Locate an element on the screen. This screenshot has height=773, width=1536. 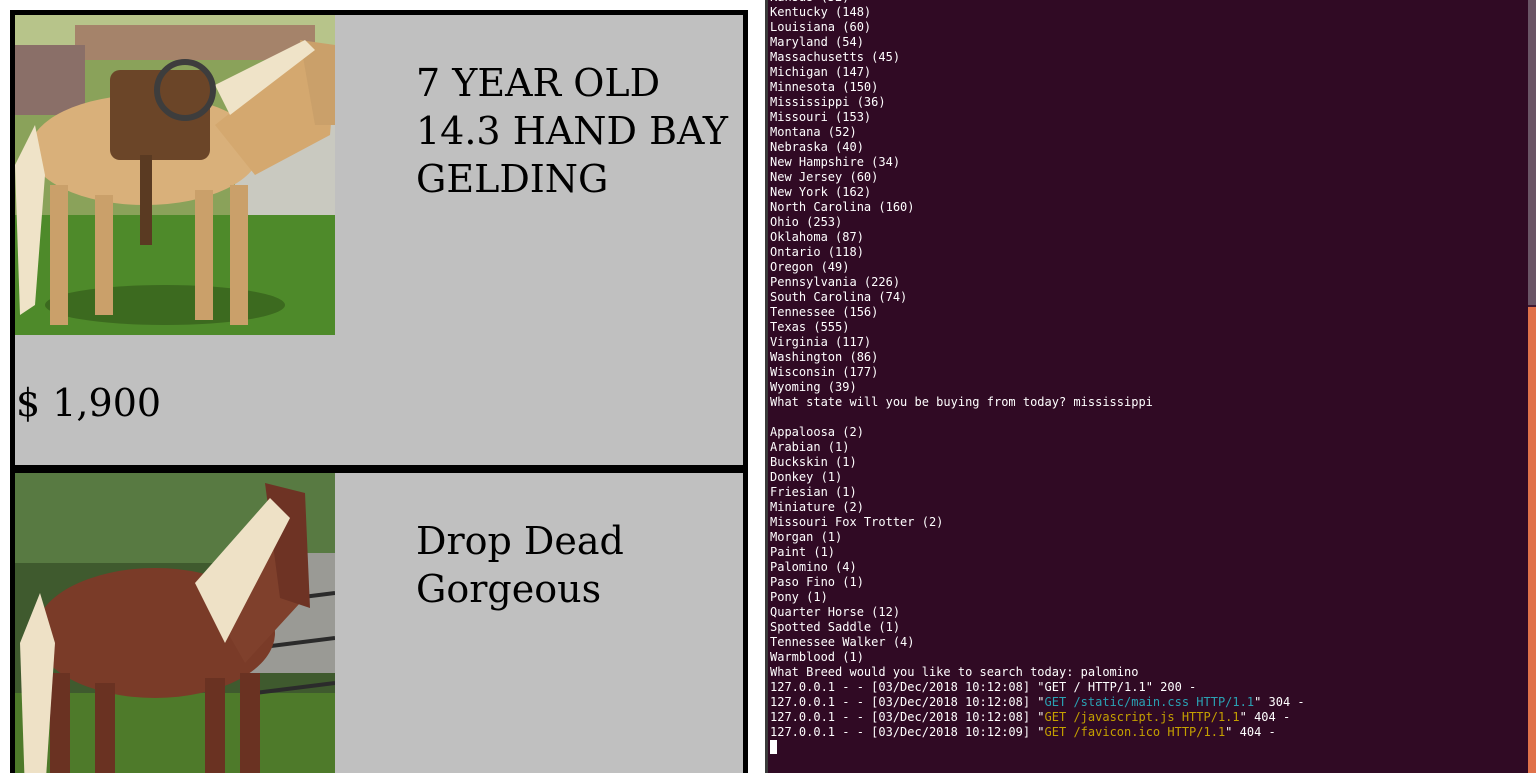
palomino-horse-image is located at coordinates (175, 175).